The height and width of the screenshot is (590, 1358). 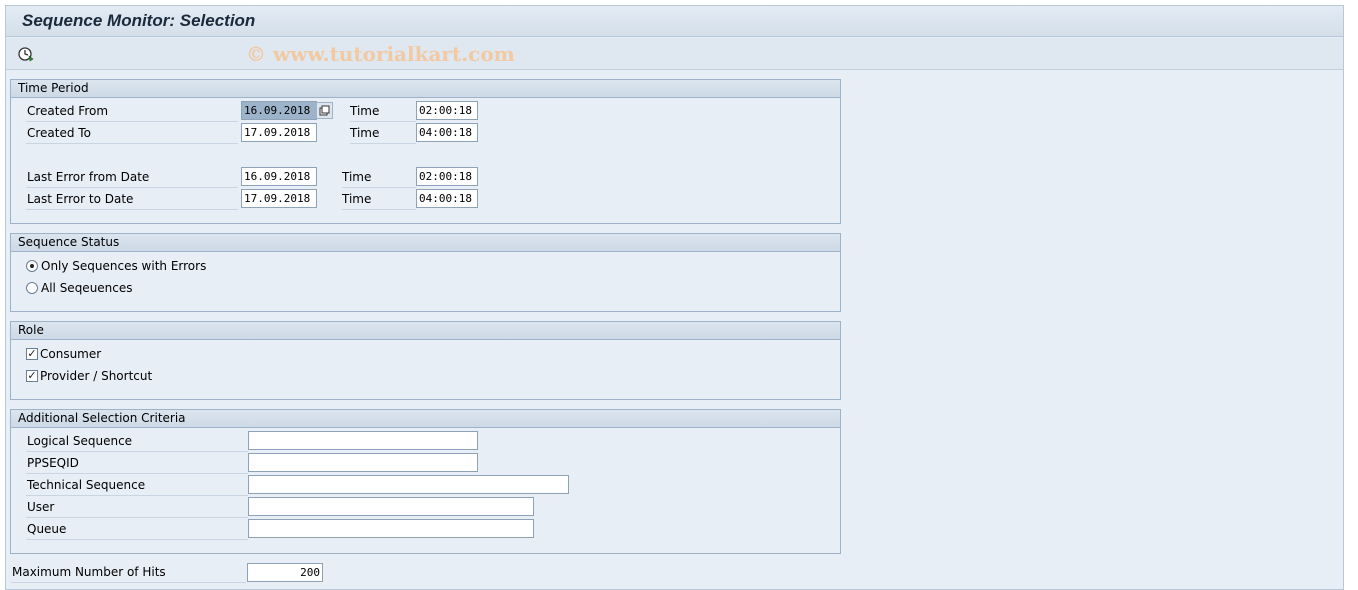 I want to click on additional-criteria-header: Additional Selection Criteria, so click(x=425, y=419).